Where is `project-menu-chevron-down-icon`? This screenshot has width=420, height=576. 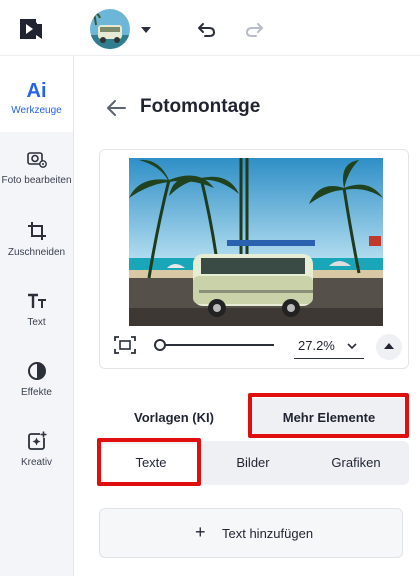 project-menu-chevron-down-icon is located at coordinates (146, 30).